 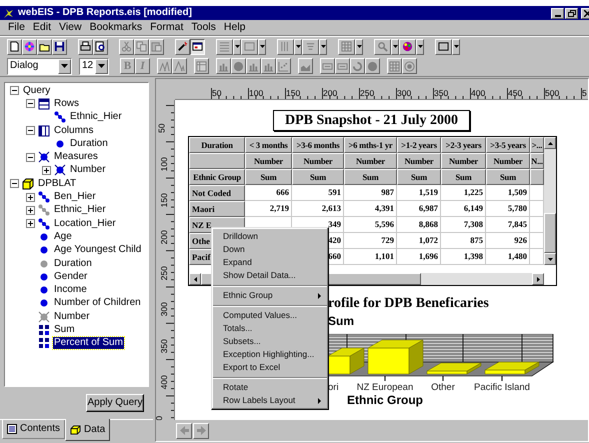 What do you see at coordinates (66, 104) in the screenshot?
I see `tree-item: Rows` at bounding box center [66, 104].